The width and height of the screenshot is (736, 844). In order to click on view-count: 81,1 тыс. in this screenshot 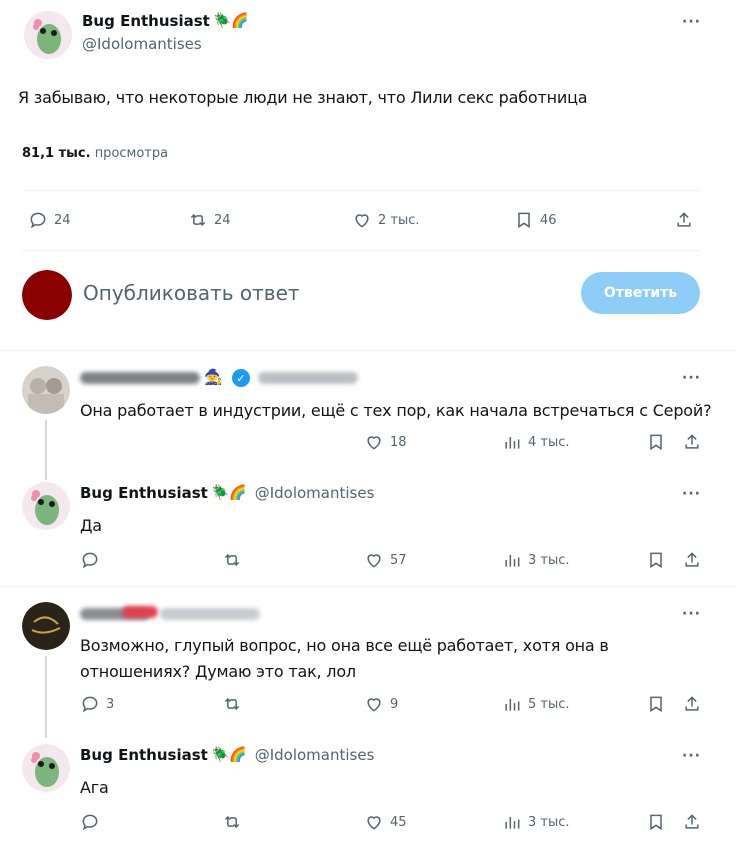, I will do `click(56, 153)`.